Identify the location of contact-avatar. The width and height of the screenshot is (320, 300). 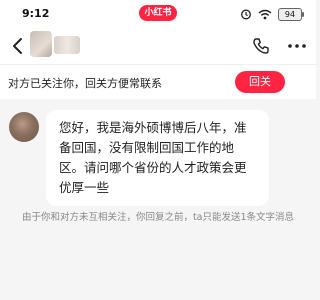
(41, 44).